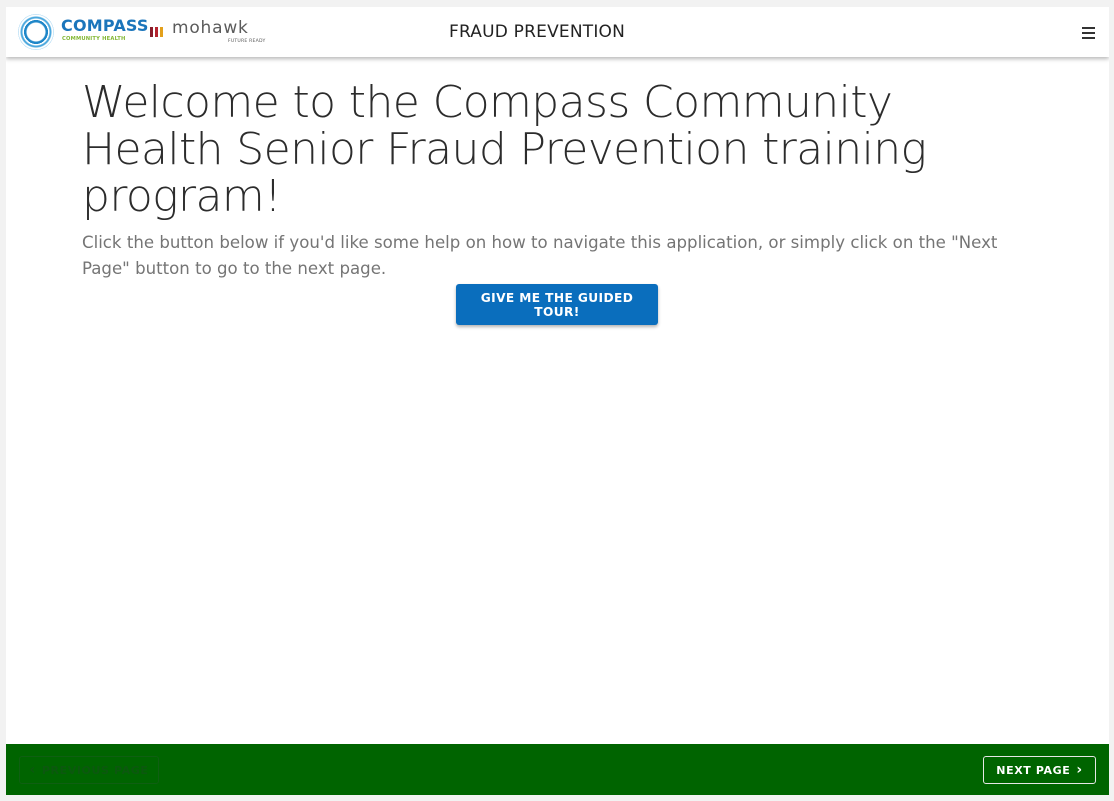 This screenshot has width=1114, height=801. I want to click on mohawk-bars-icon, so click(160, 30).